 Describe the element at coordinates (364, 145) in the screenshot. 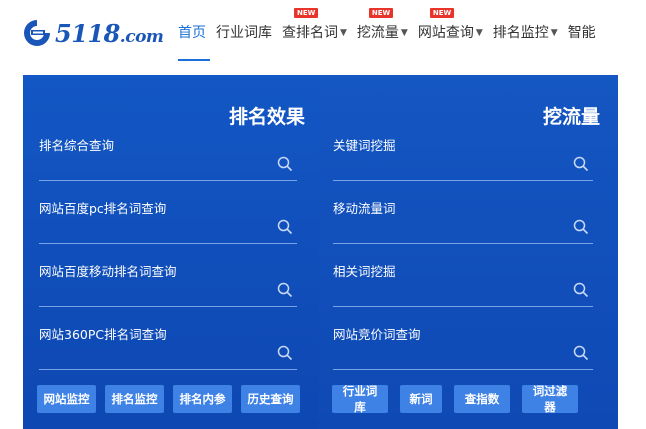

I see `query-label: 关键词挖掘` at that location.